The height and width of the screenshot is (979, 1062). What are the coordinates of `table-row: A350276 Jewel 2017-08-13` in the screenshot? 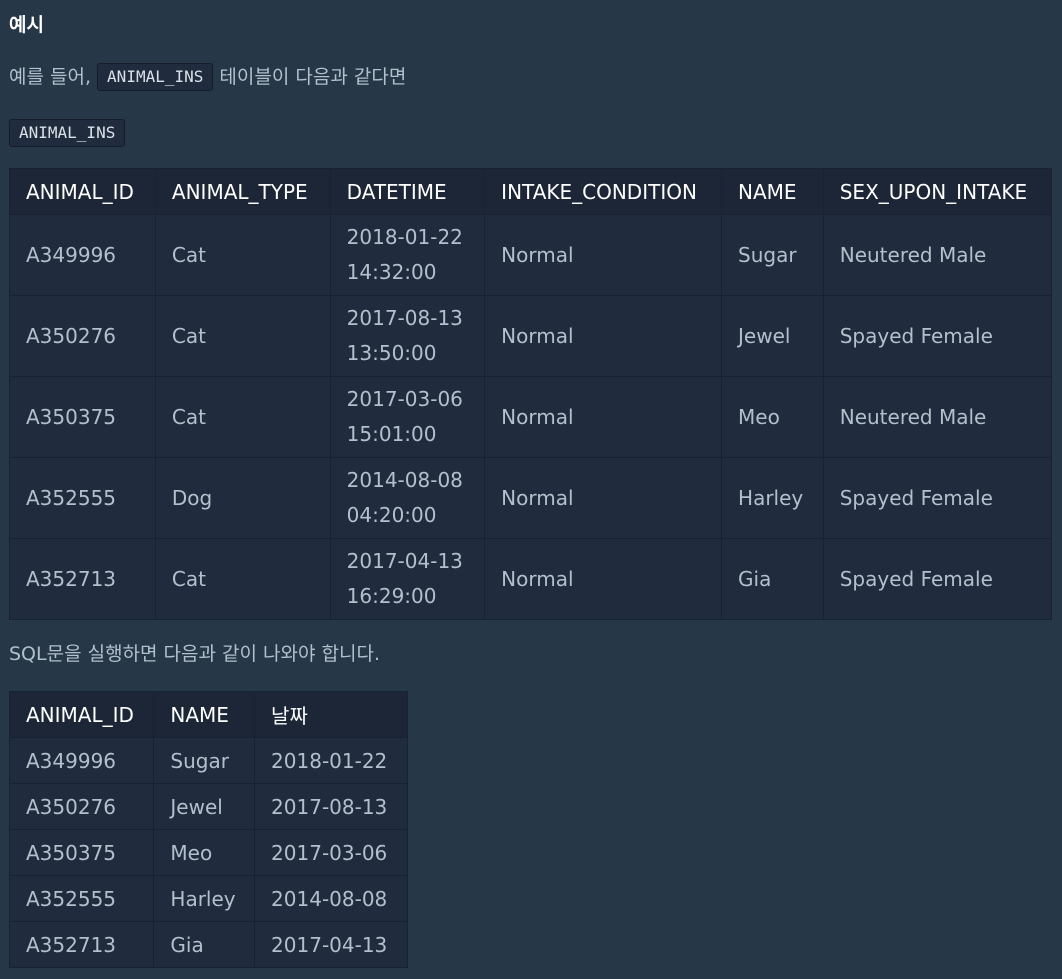 It's located at (208, 806).